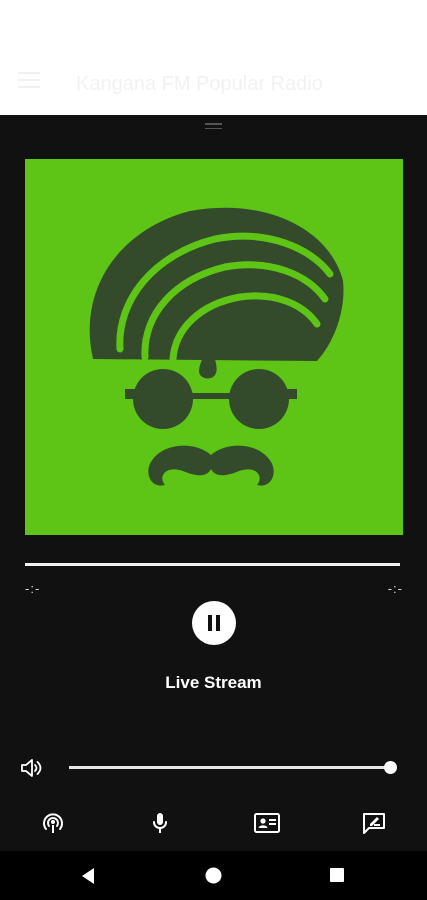 The image size is (427, 900). What do you see at coordinates (267, 823) in the screenshot?
I see `contact-card-icon` at bounding box center [267, 823].